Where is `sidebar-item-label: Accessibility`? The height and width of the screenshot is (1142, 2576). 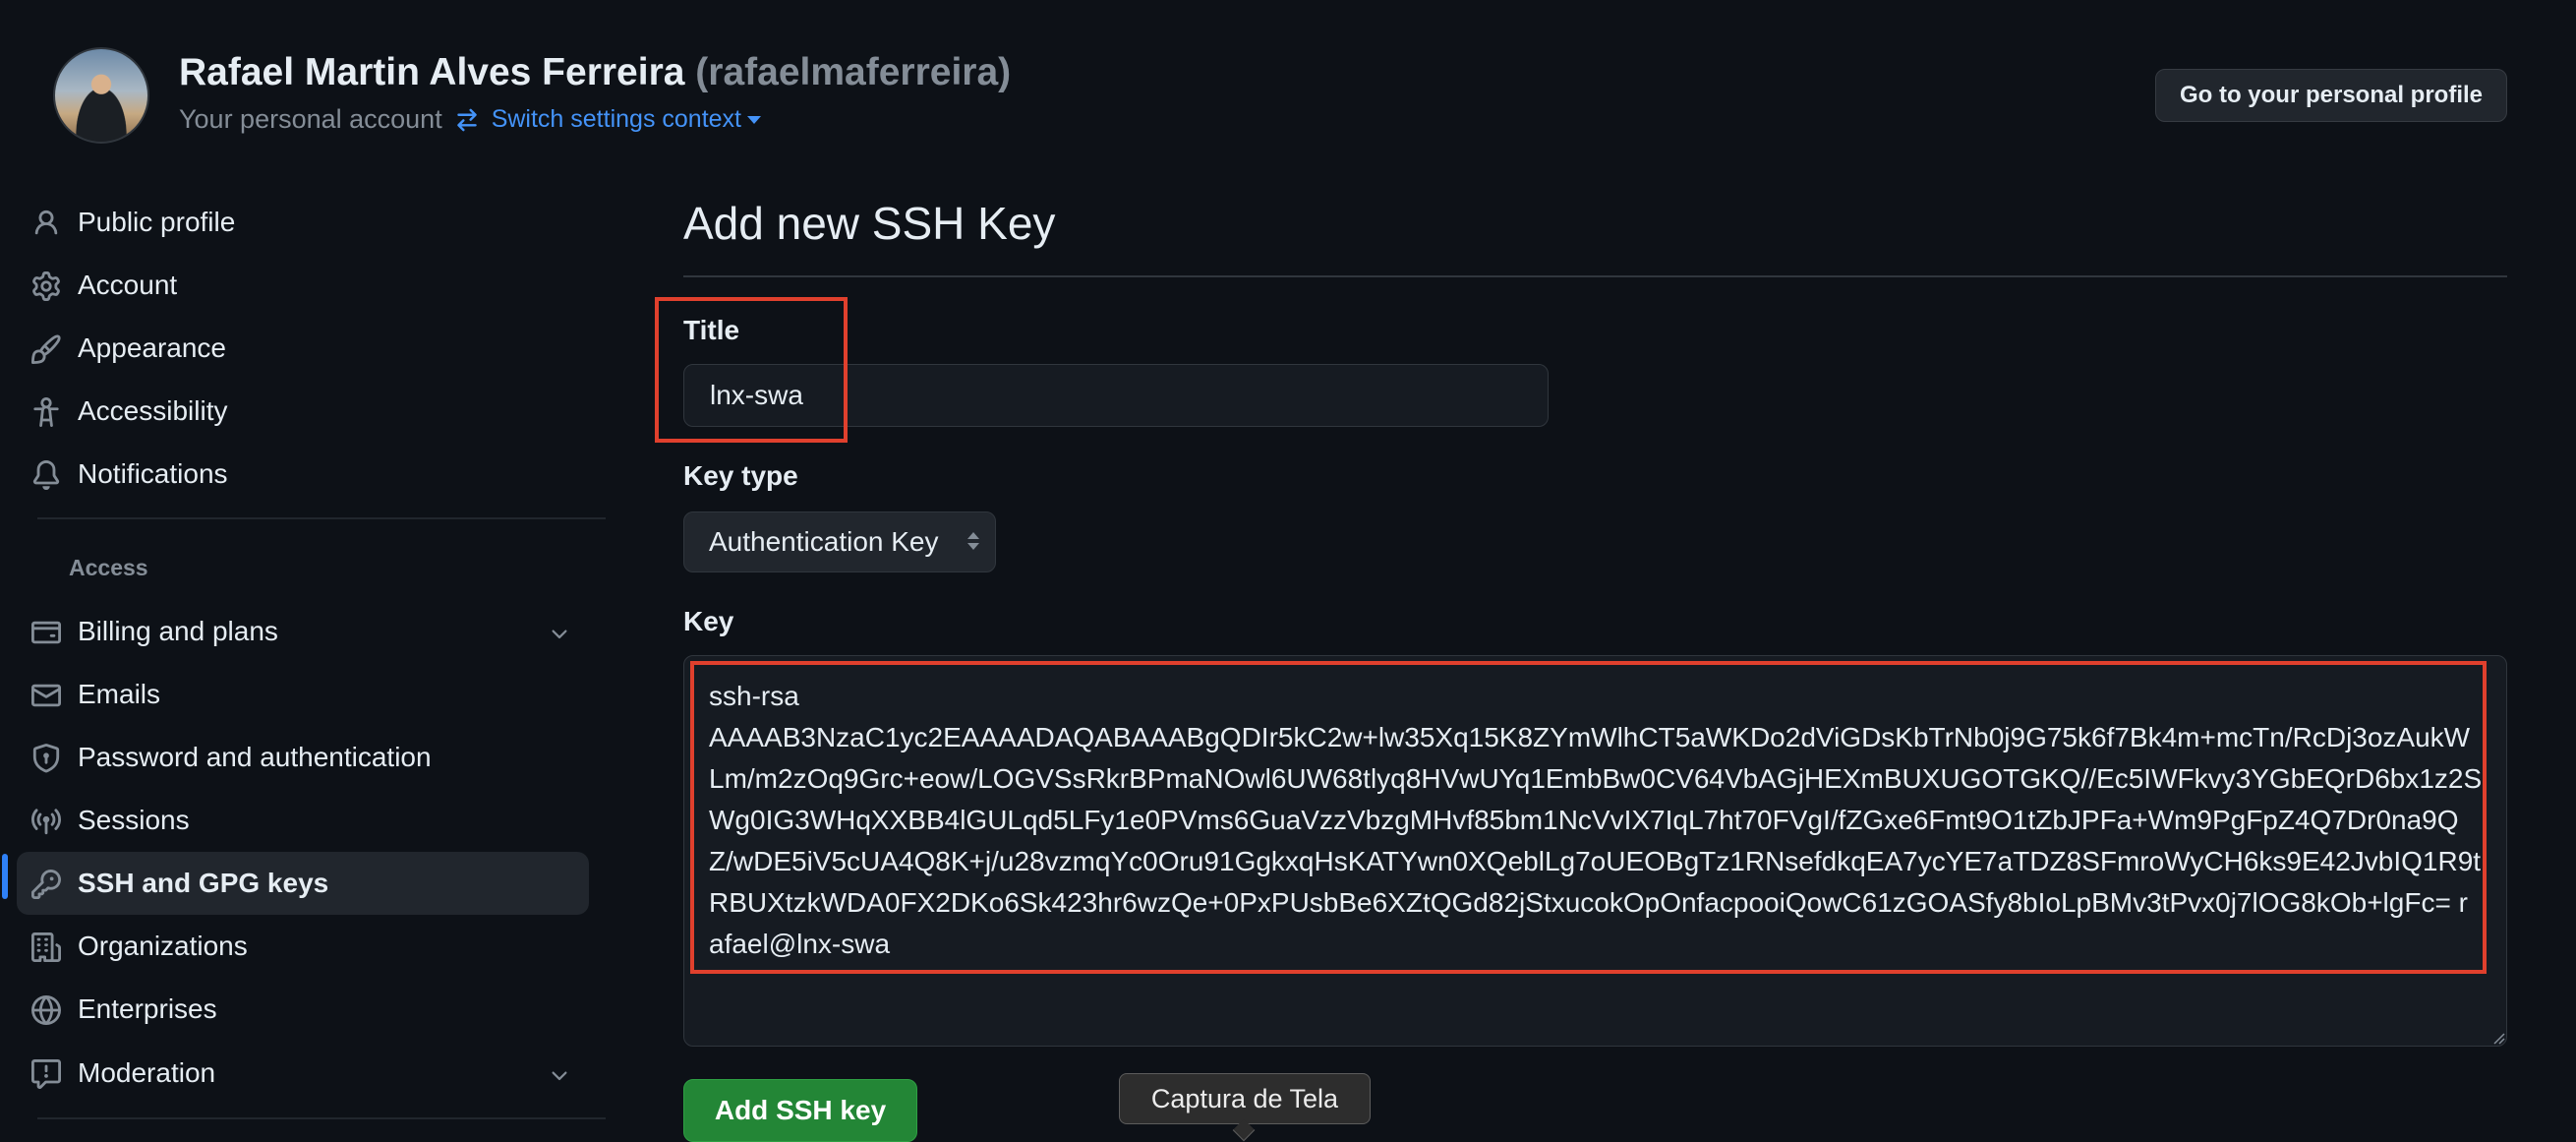 sidebar-item-label: Accessibility is located at coordinates (153, 410).